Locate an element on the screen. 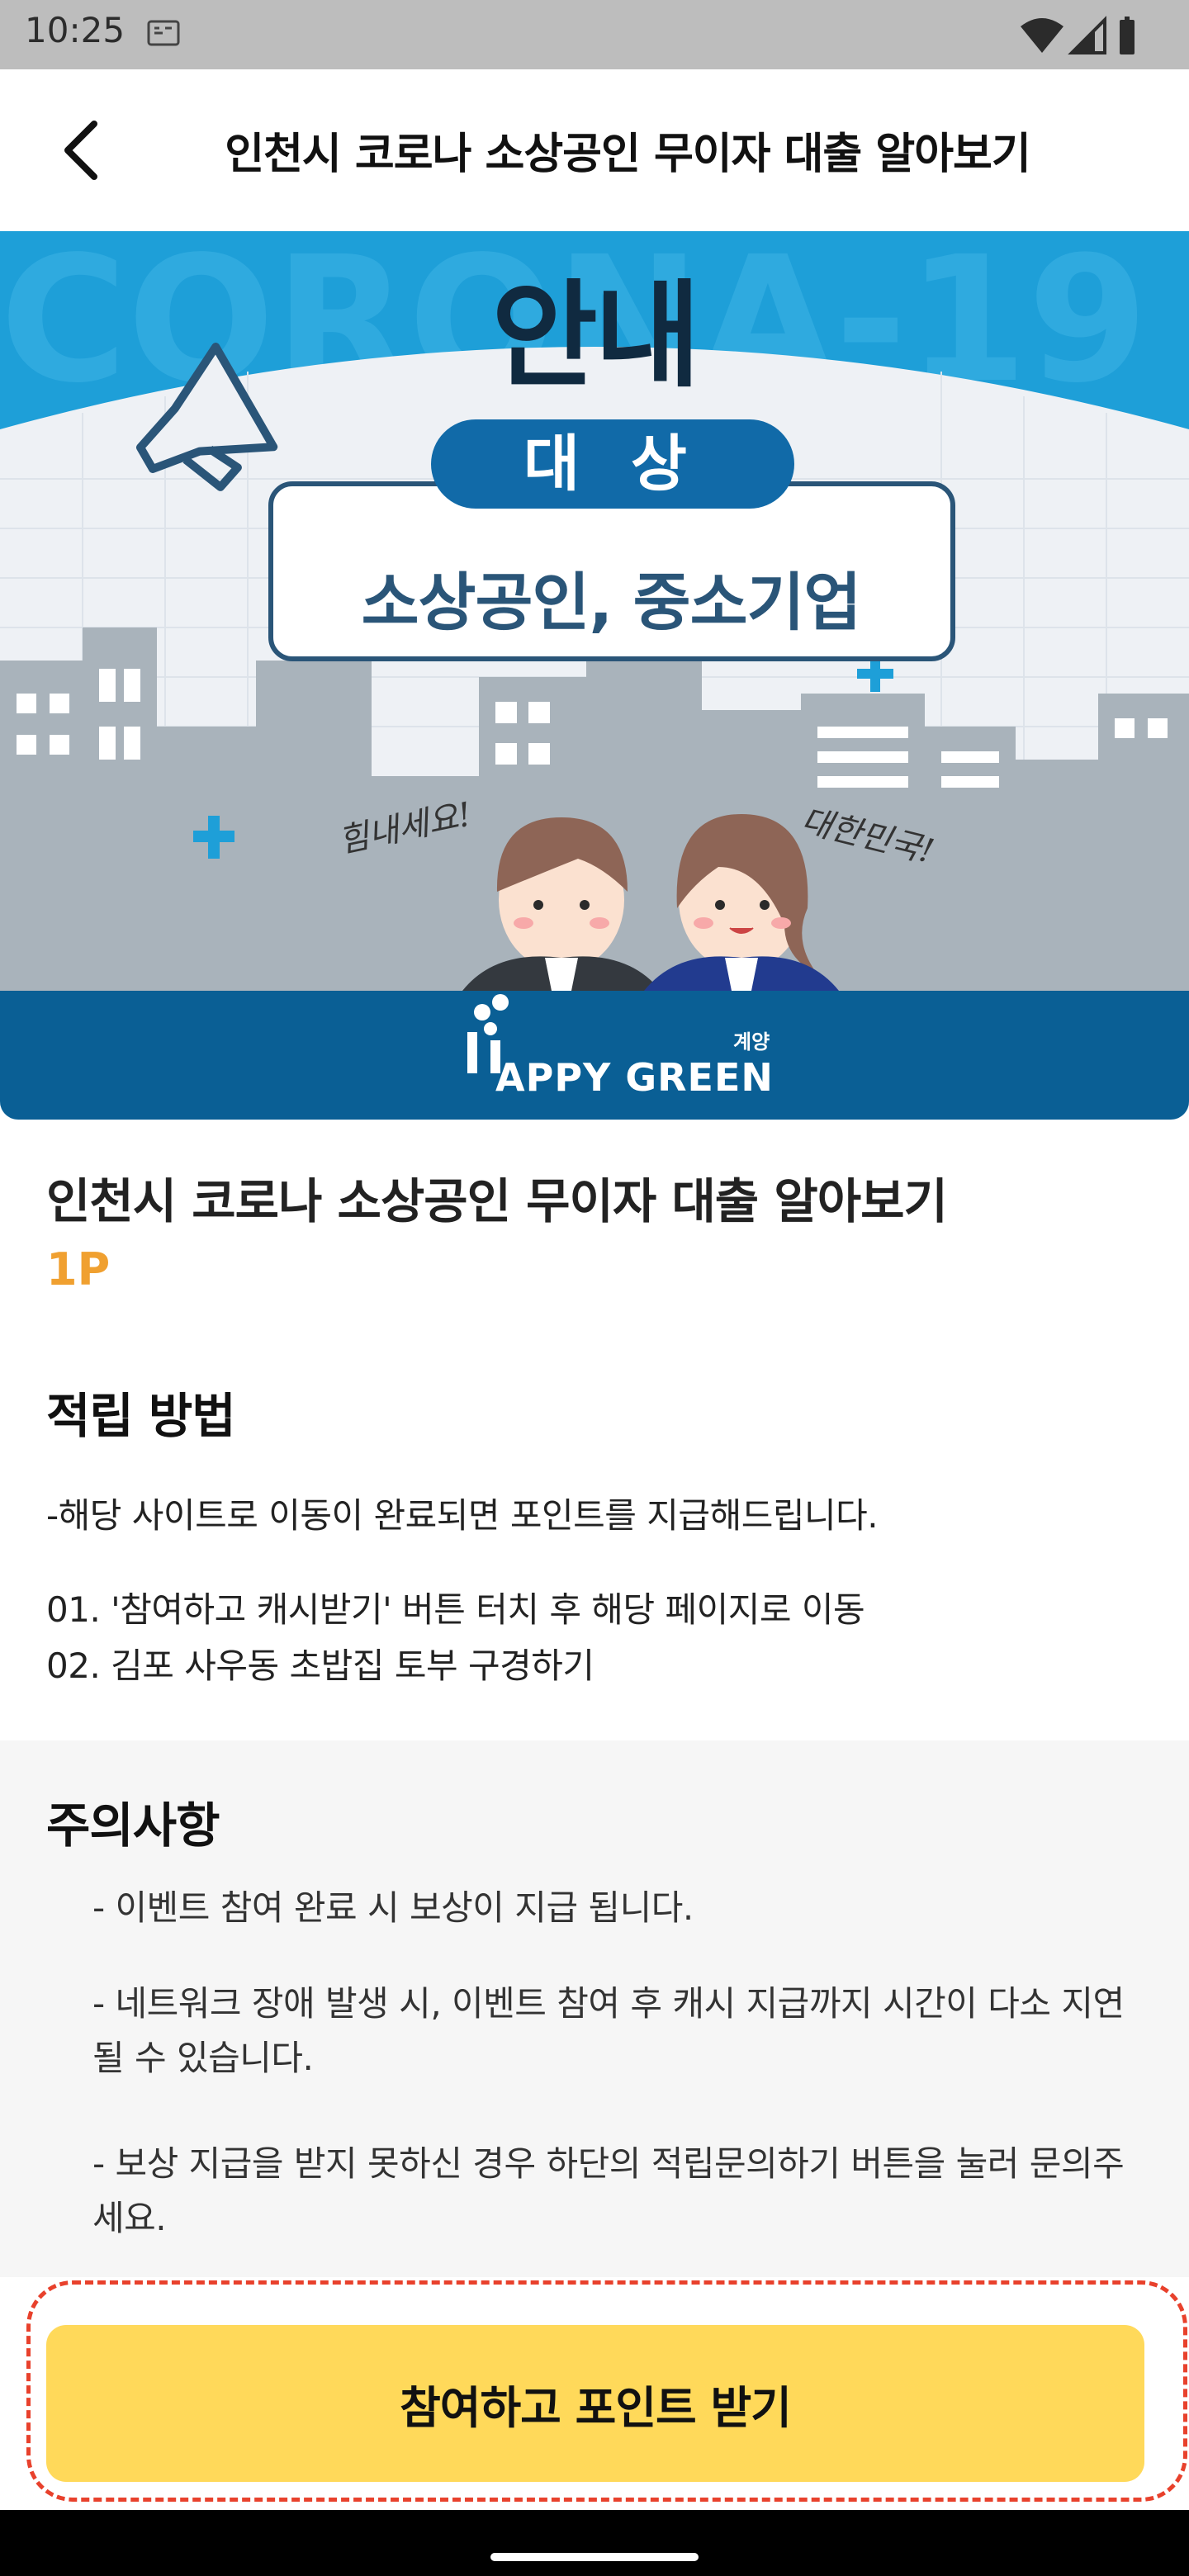 This screenshot has height=2576, width=1189. method-step-2: 02. 김포 사우동 초밥집 토부 구경하기 is located at coordinates (320, 1666).